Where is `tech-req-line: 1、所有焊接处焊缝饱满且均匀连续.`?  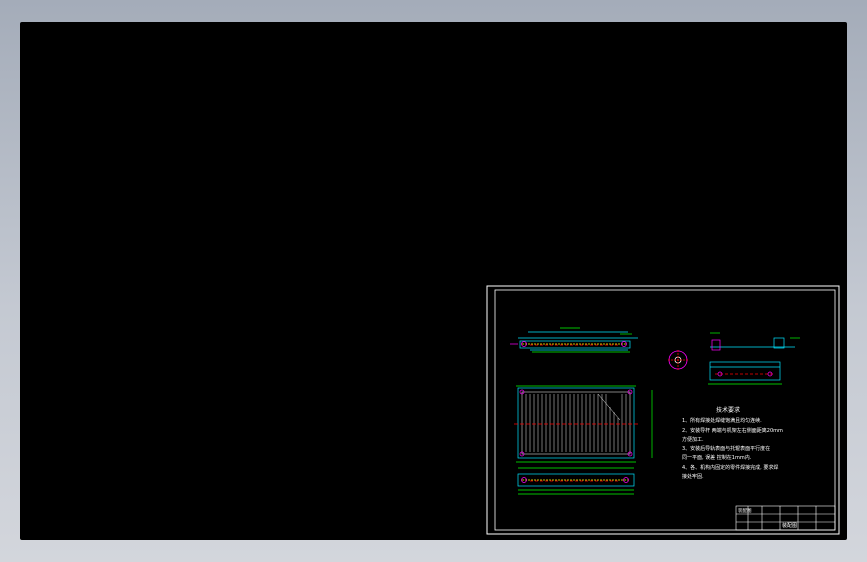
tech-req-line: 1、所有焊接处焊缝饱满且均匀连续. is located at coordinates (722, 420).